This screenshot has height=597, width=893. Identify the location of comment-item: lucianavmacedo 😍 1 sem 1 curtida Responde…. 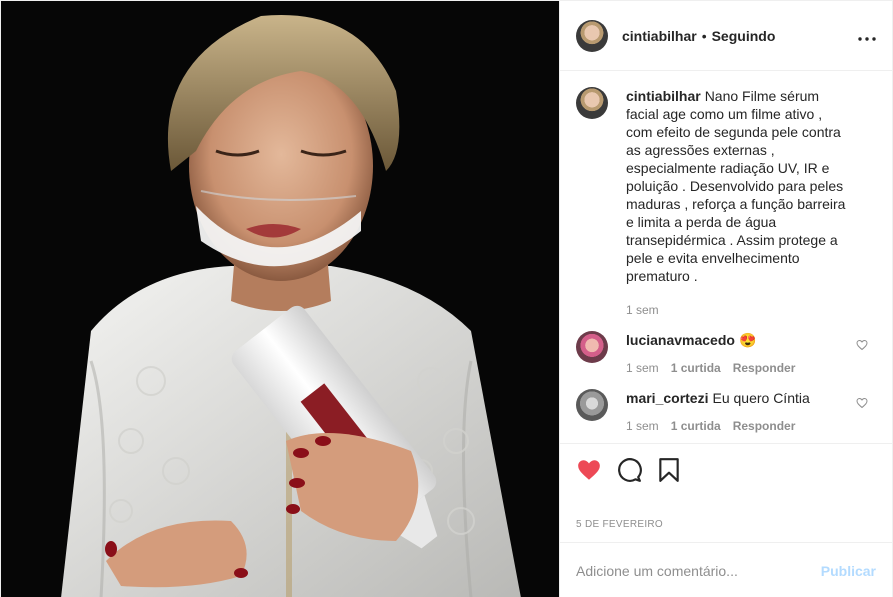
(726, 353).